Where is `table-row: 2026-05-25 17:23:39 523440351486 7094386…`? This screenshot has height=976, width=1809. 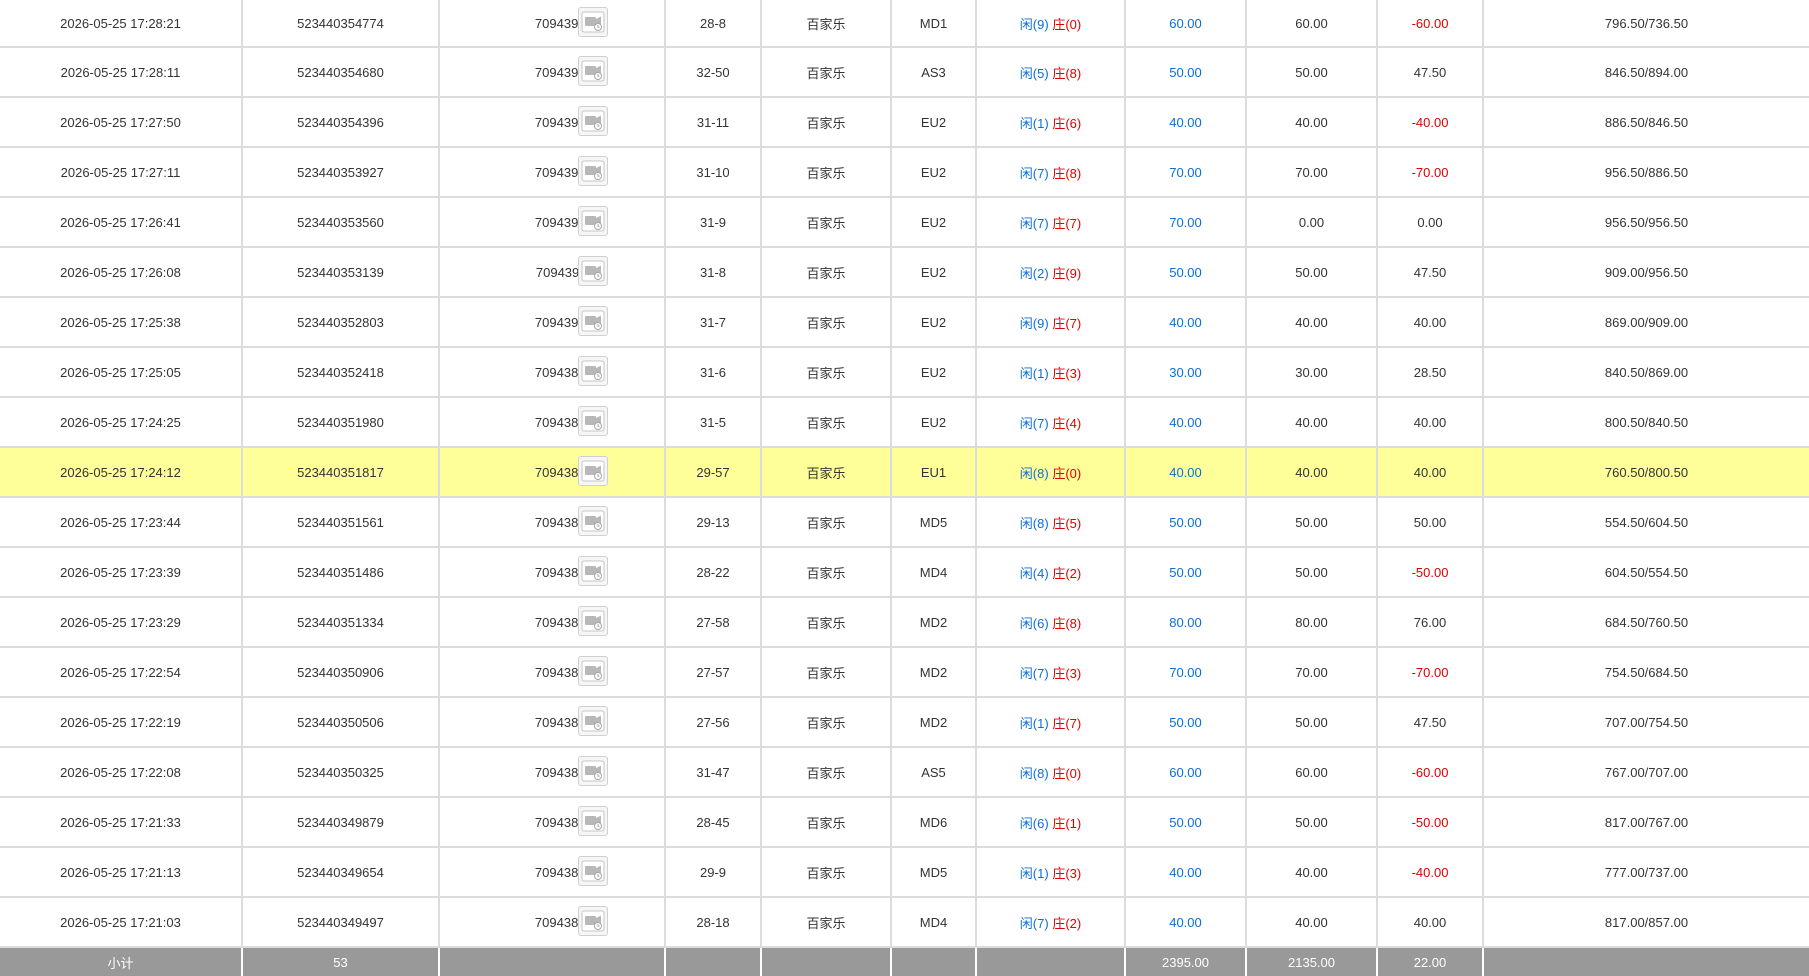 table-row: 2026-05-25 17:23:39 523440351486 7094386… is located at coordinates (904, 572).